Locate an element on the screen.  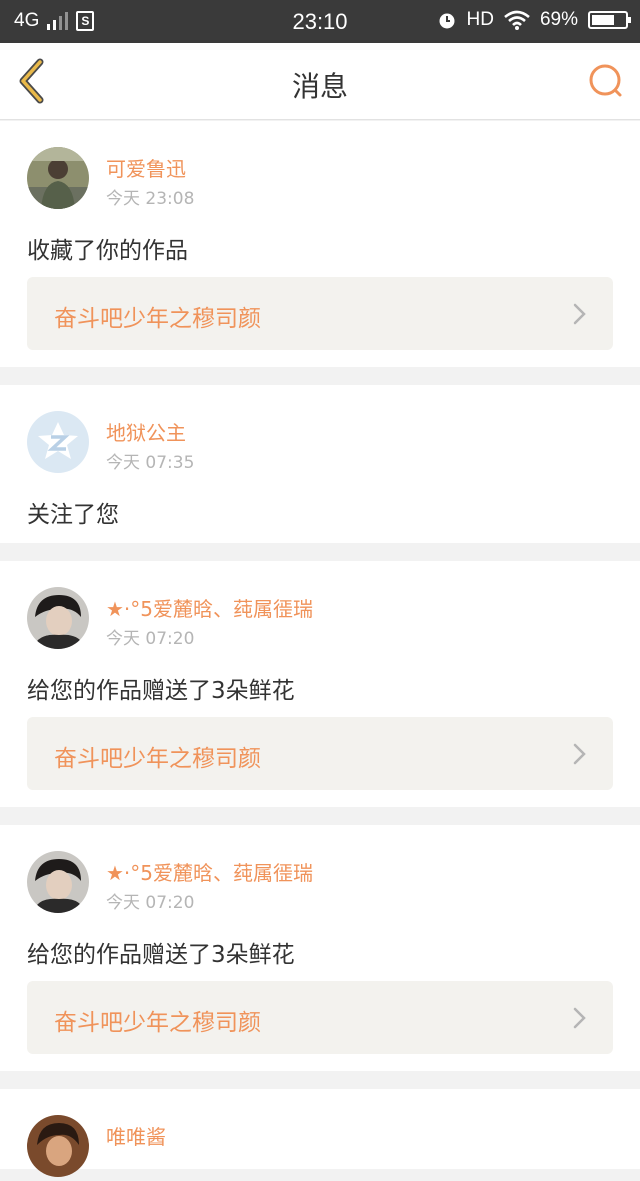
nav-bar: 消息 is located at coordinates (320, 81).